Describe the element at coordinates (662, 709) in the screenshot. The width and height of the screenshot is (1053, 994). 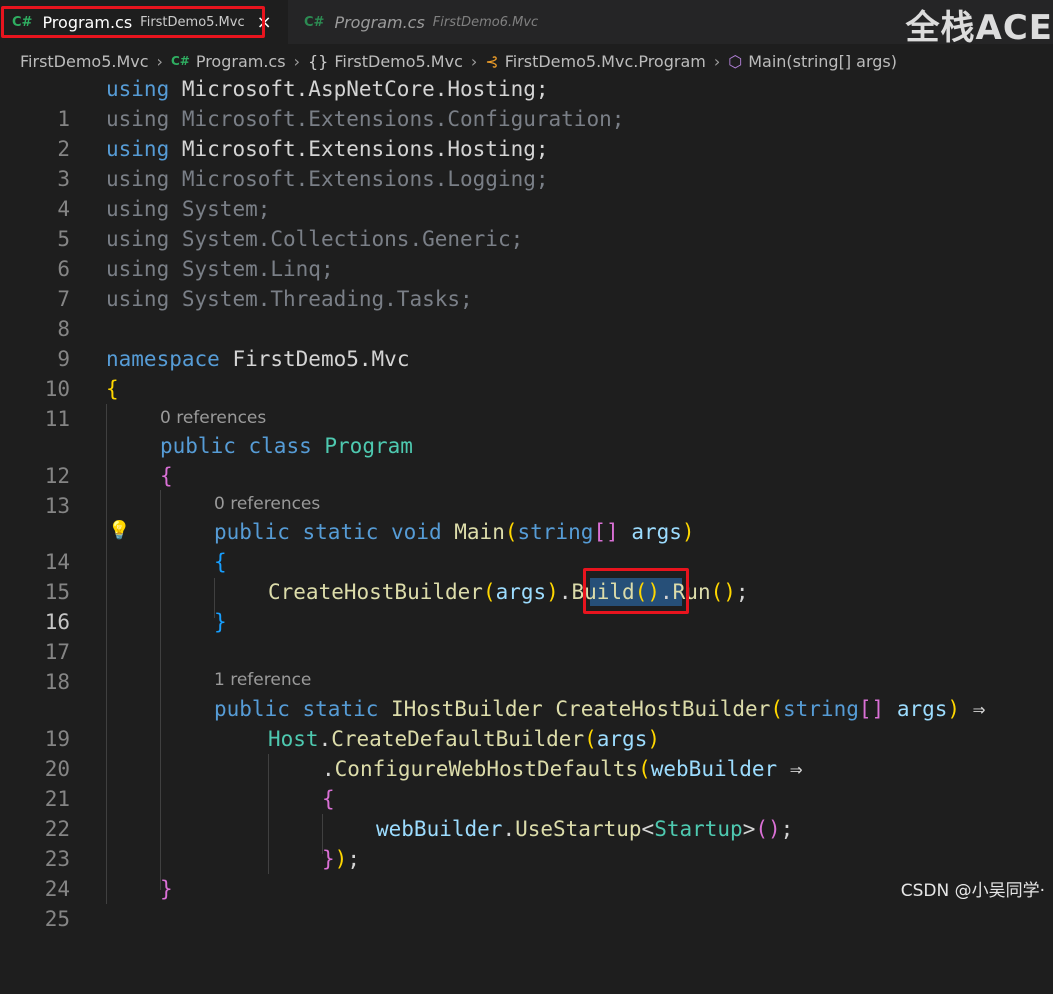
I see `method-name: CreateHostBuilder` at that location.